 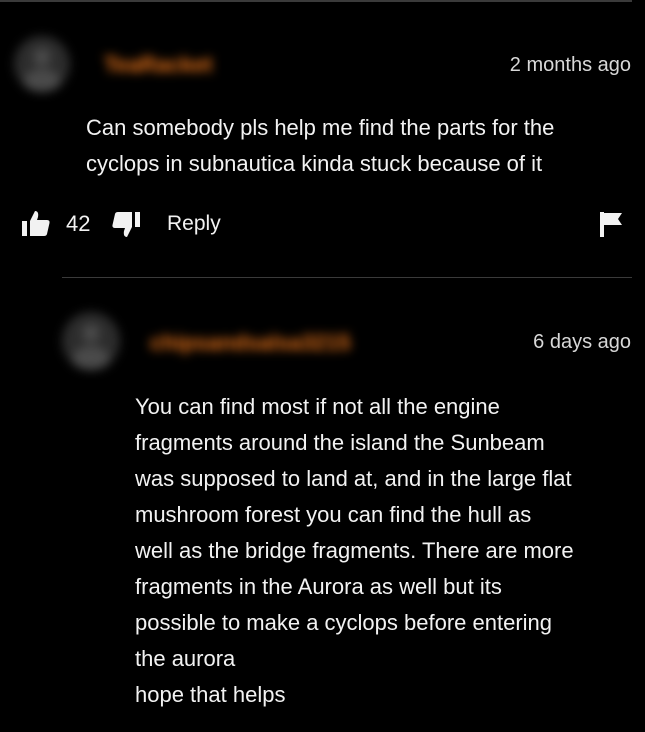 I want to click on reply-body-line: mushroom forest you can find the hull as, so click(x=333, y=514).